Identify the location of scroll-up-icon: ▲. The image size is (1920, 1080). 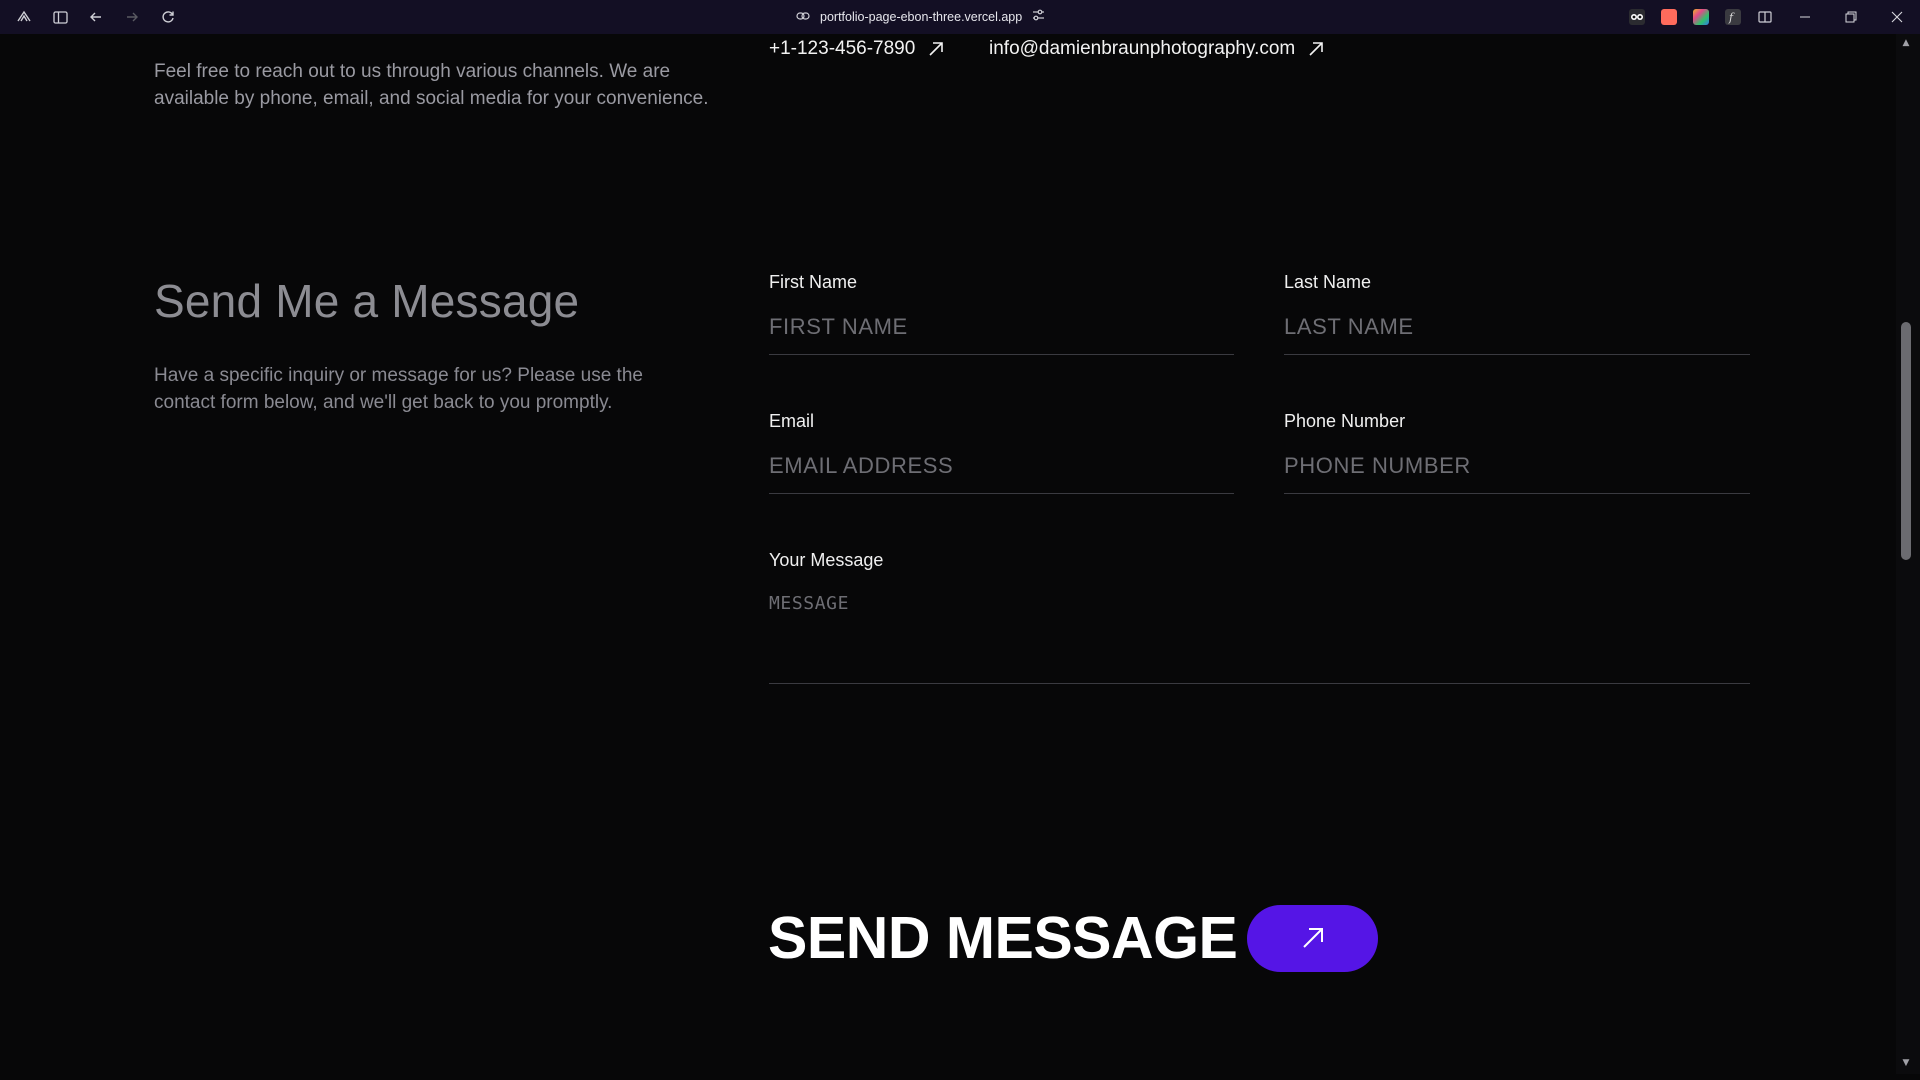
(1906, 44).